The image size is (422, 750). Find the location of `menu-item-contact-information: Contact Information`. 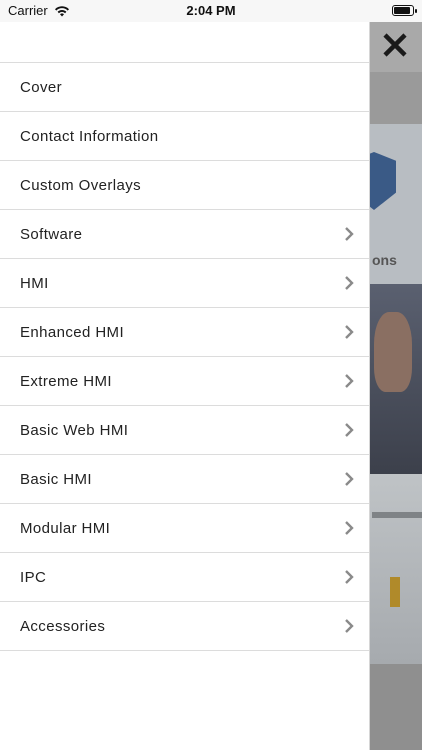

menu-item-contact-information: Contact Information is located at coordinates (184, 136).